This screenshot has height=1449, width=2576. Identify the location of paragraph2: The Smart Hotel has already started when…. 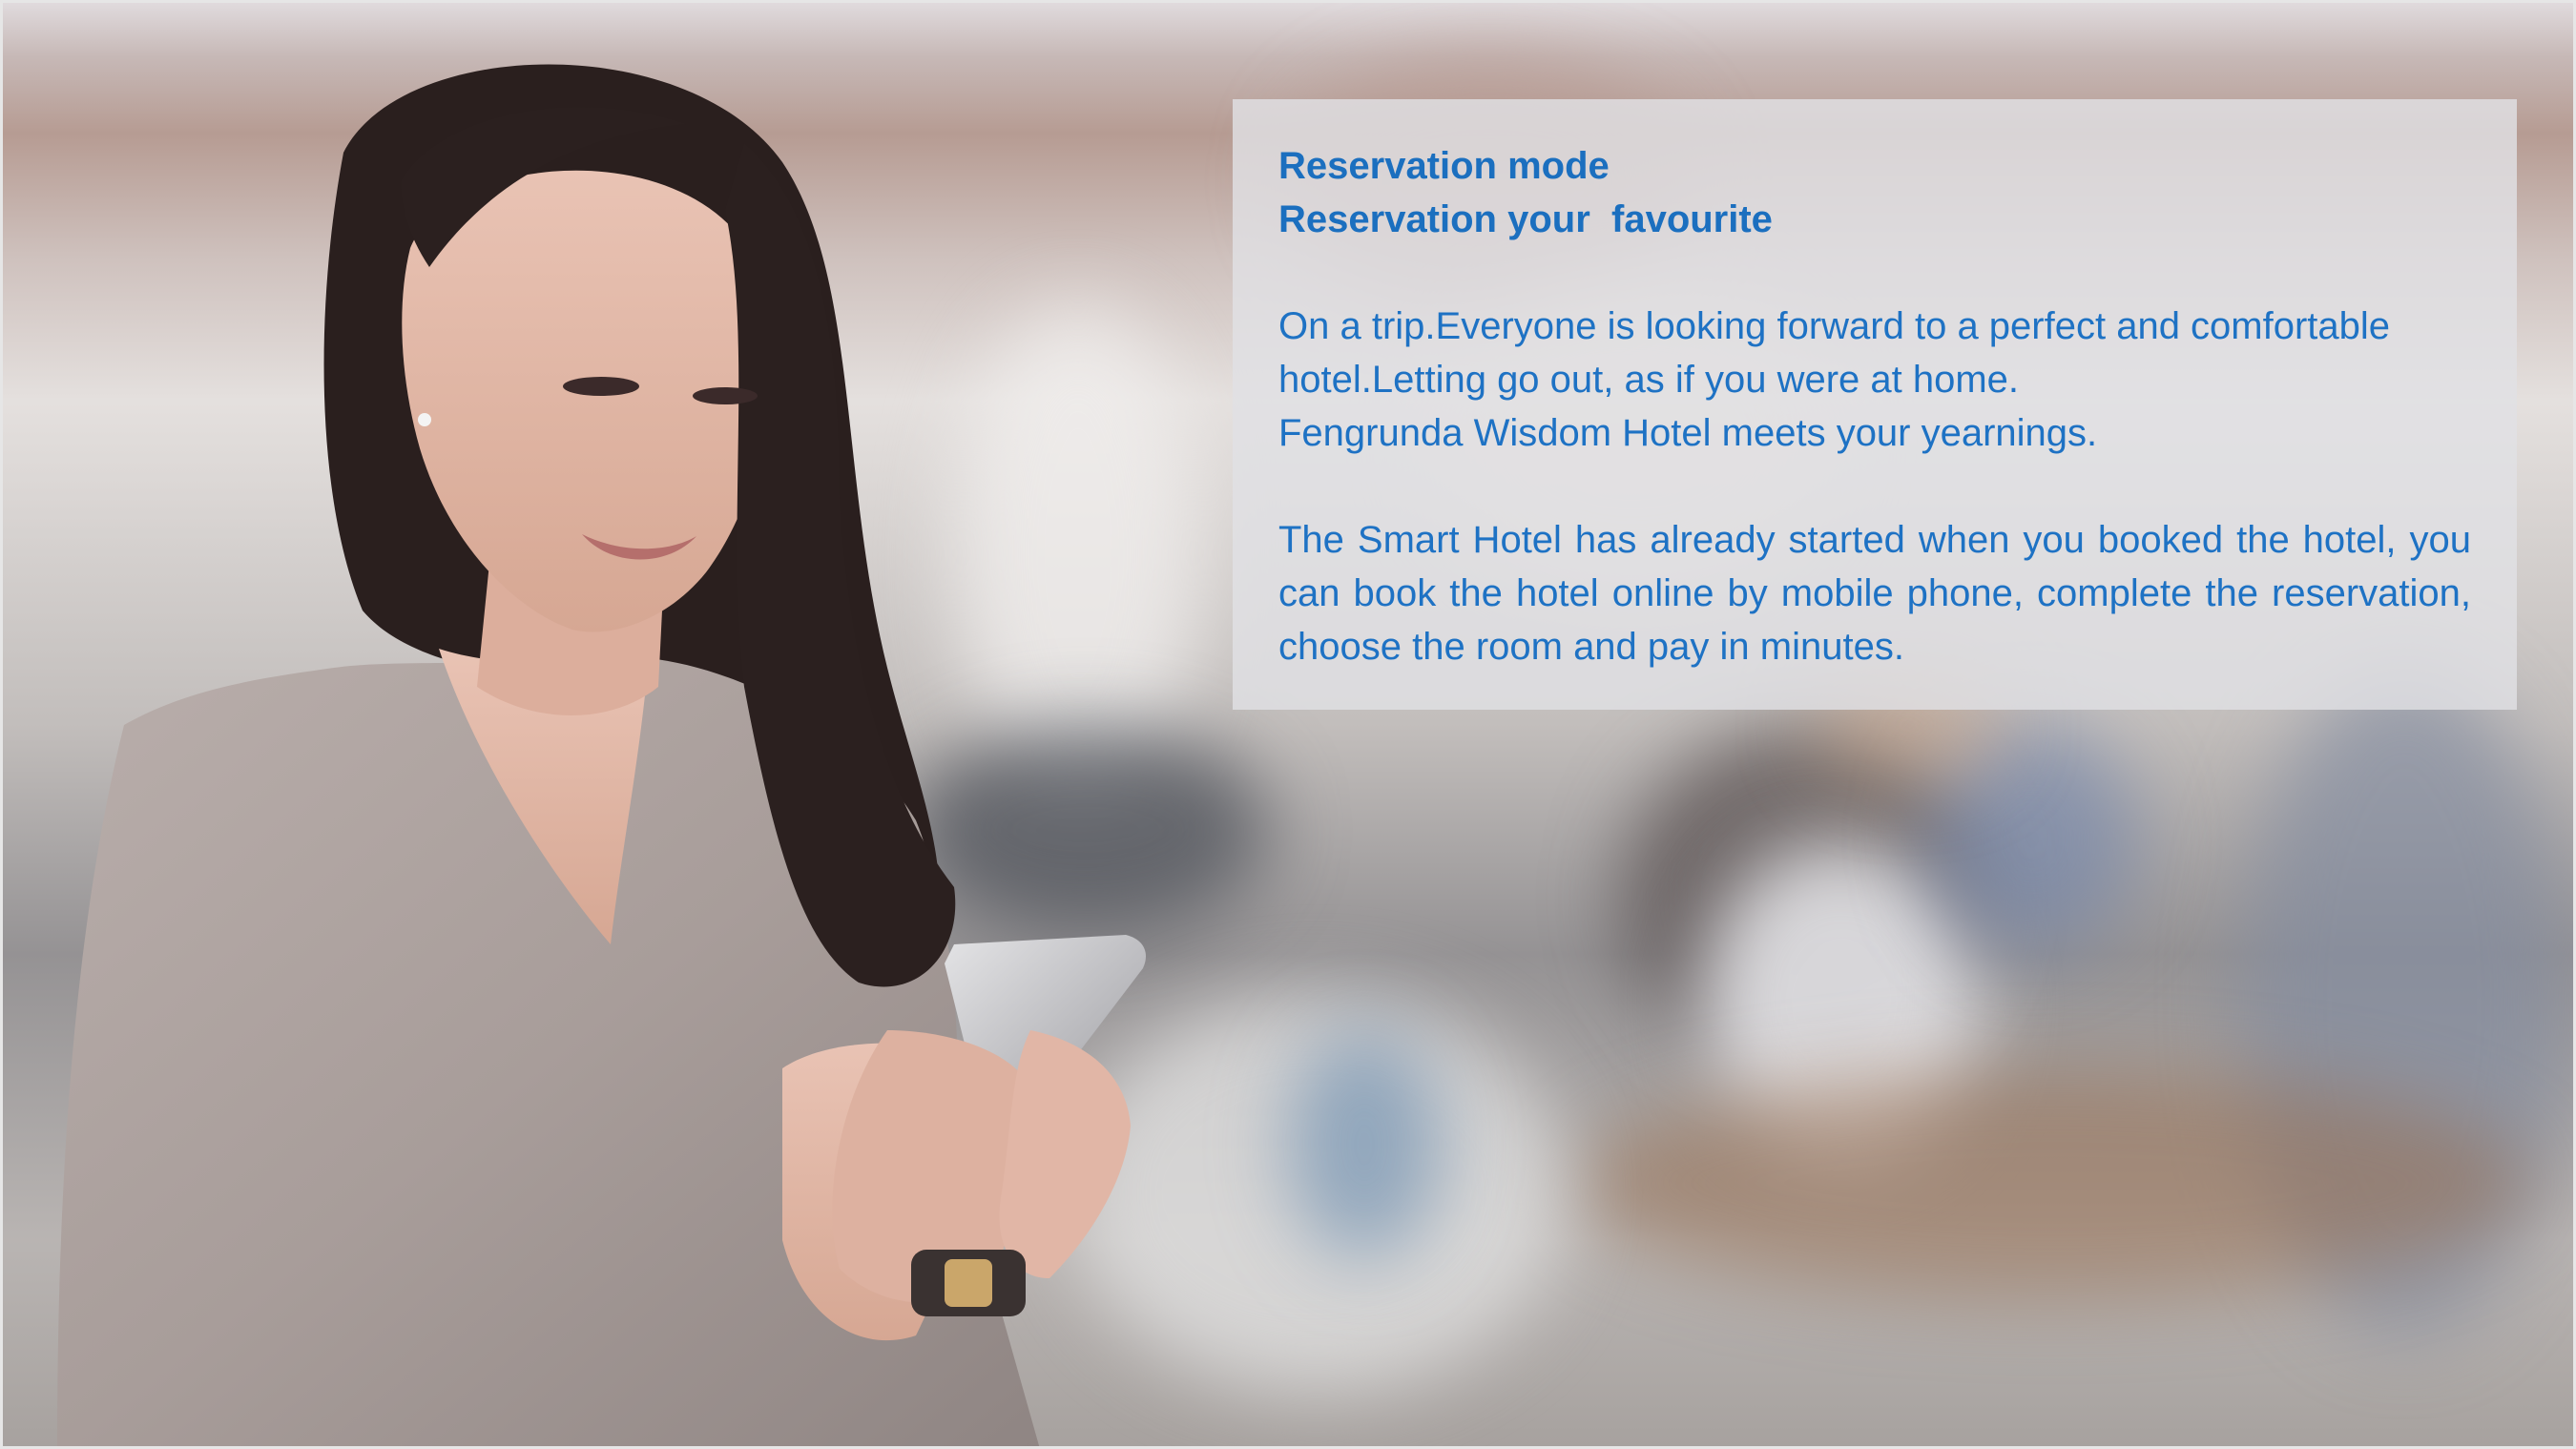
(1874, 593).